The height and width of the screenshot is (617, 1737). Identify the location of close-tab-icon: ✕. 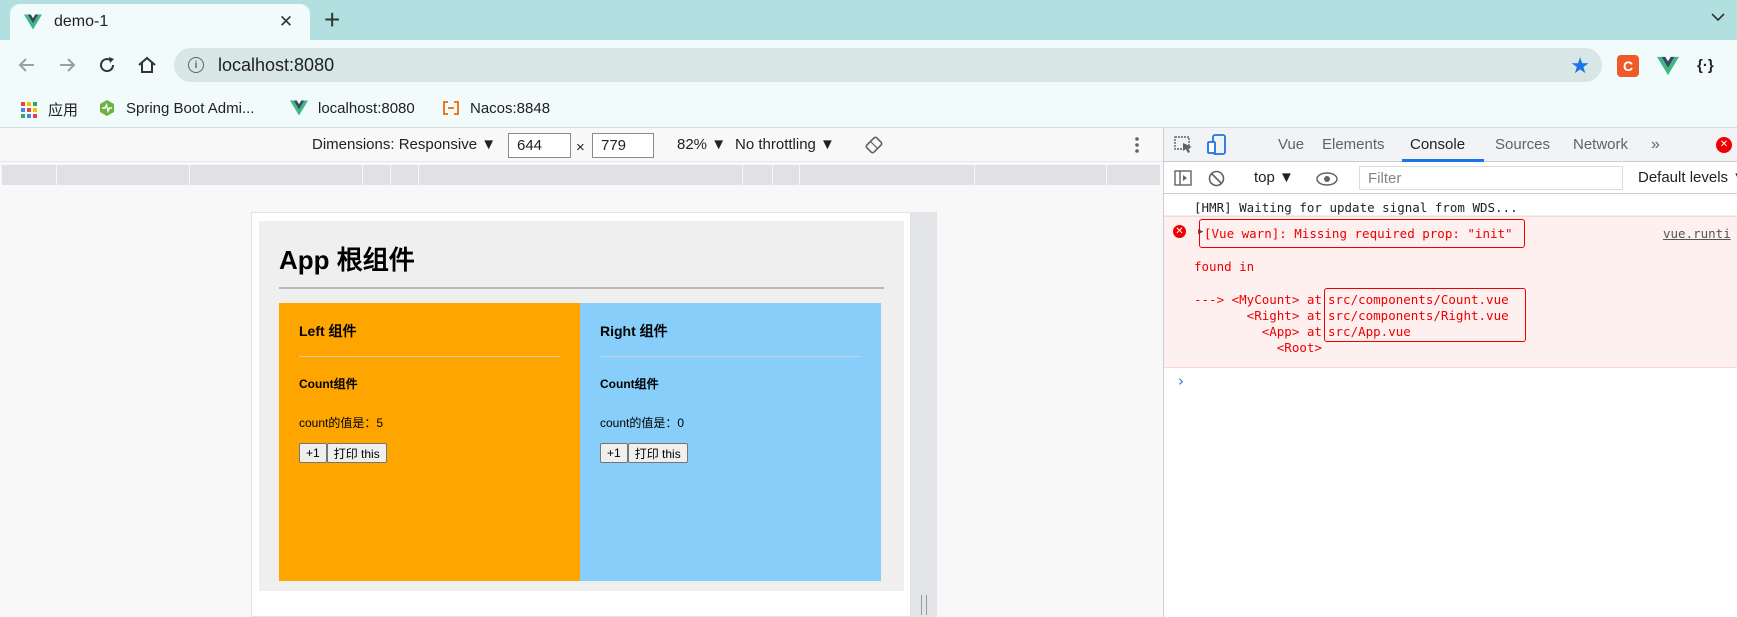
(286, 22).